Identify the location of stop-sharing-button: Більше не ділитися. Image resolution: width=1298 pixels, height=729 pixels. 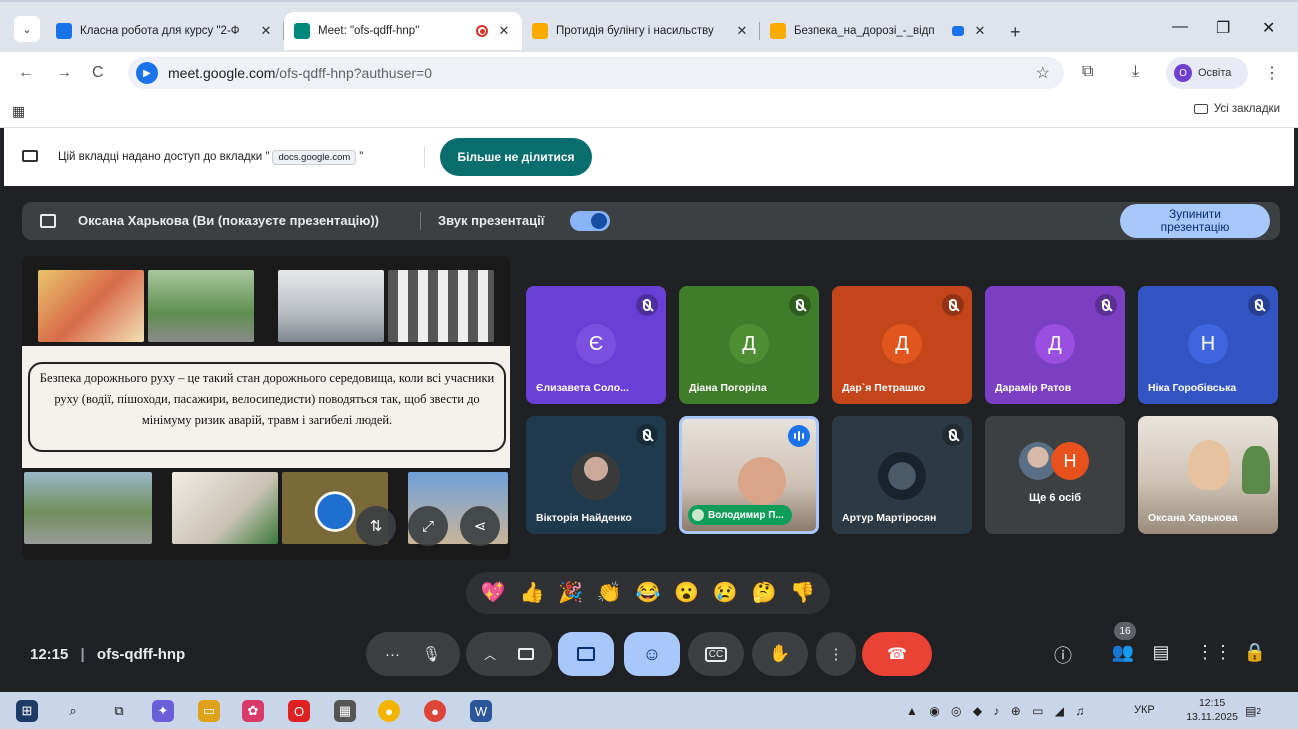
(516, 157).